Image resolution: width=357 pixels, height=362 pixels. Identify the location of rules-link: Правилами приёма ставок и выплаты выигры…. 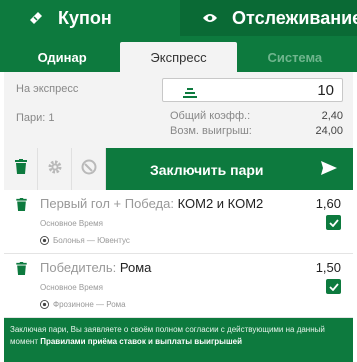
(141, 341).